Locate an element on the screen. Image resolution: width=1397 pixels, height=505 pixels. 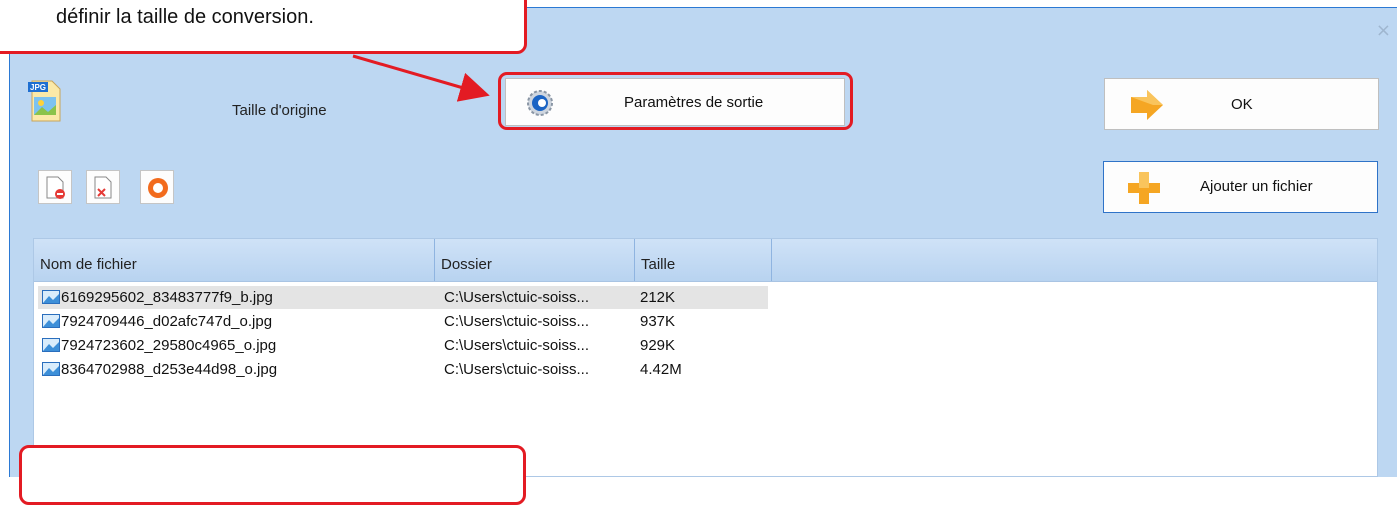
column-header-name: Nom de fichier is located at coordinates (234, 260).